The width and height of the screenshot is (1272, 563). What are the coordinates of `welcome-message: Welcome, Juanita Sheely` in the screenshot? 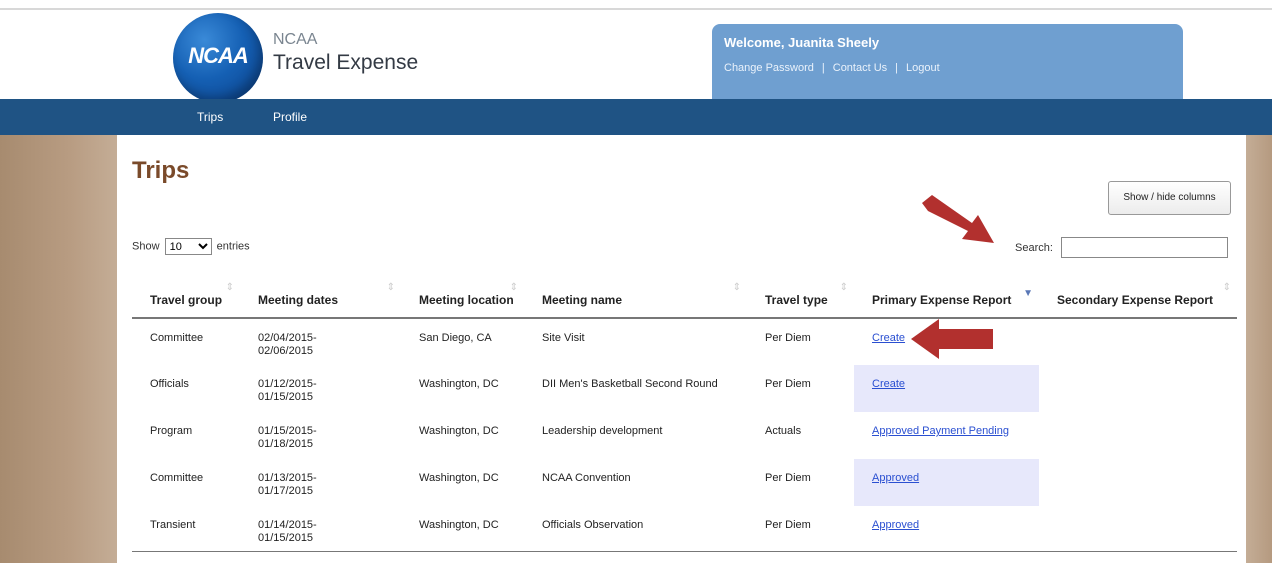 It's located at (802, 42).